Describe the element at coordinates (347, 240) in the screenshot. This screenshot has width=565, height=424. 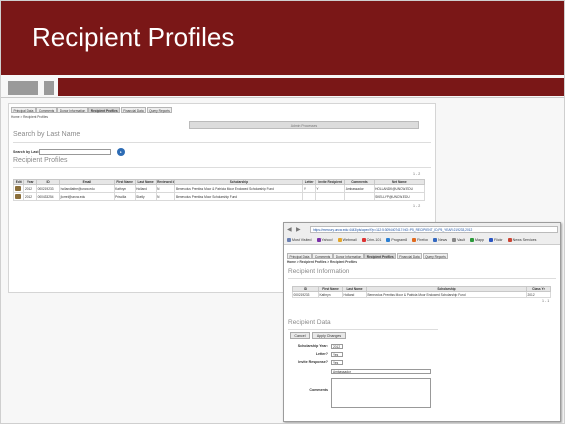
I see `bookmark-item: Webmail` at that location.